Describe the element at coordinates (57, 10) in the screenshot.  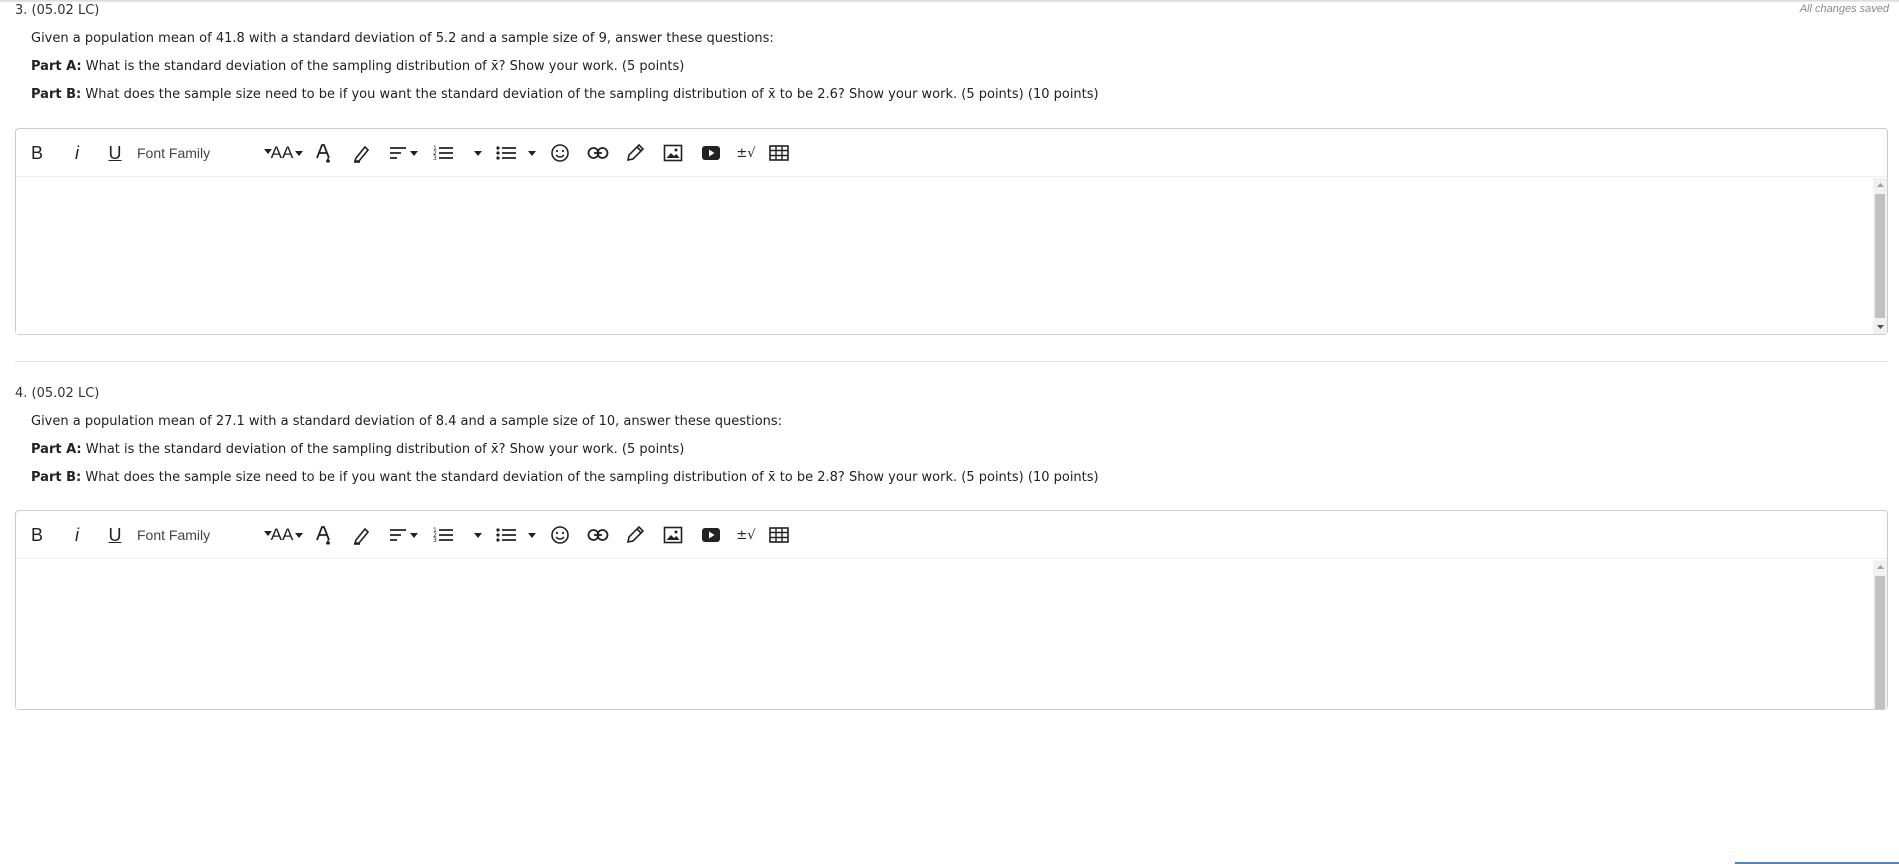
I see `question-header: 3. (05.02 LC)` at that location.